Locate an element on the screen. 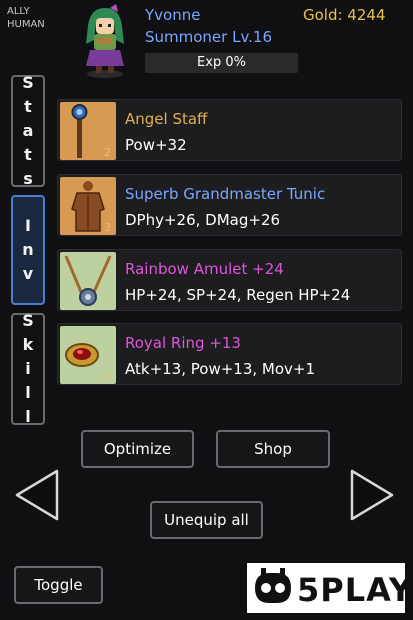 The height and width of the screenshot is (620, 413). item-name: Superb Grandmaster Tunic is located at coordinates (225, 194).